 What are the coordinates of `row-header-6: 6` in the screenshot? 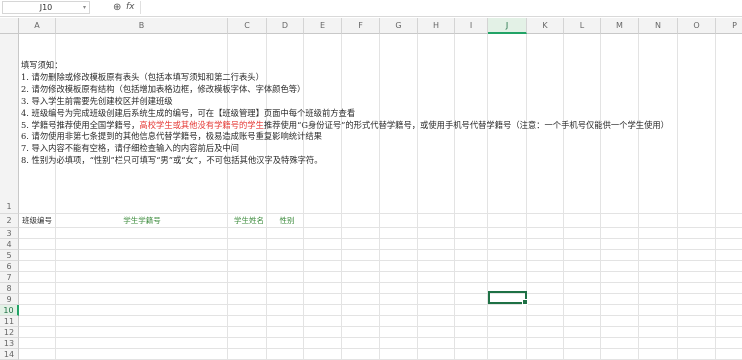 It's located at (9, 266).